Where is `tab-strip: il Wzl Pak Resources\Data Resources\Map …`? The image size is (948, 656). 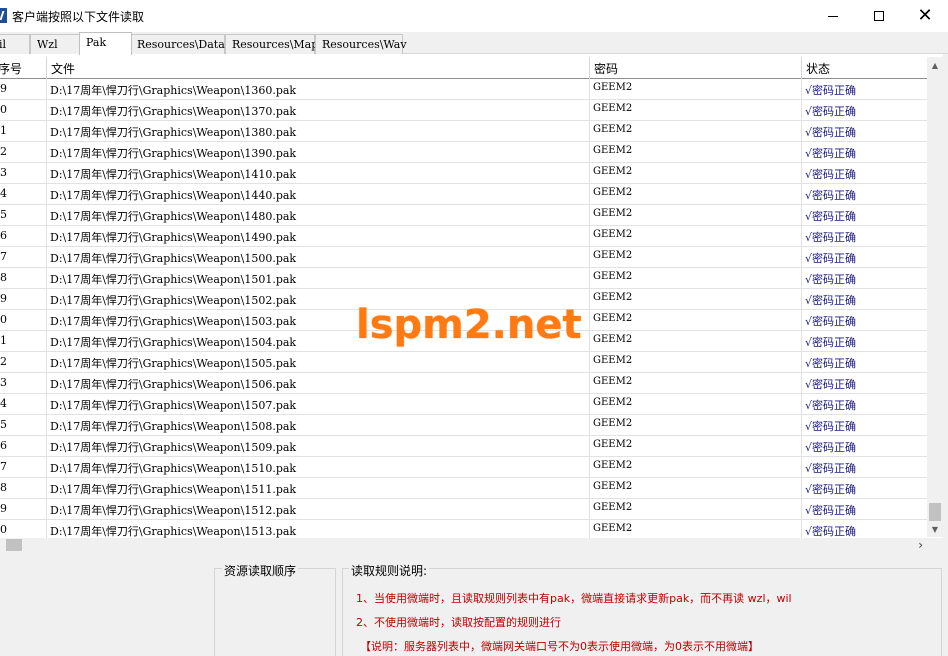 tab-strip: il Wzl Pak Resources\Data Resources\Map … is located at coordinates (474, 43).